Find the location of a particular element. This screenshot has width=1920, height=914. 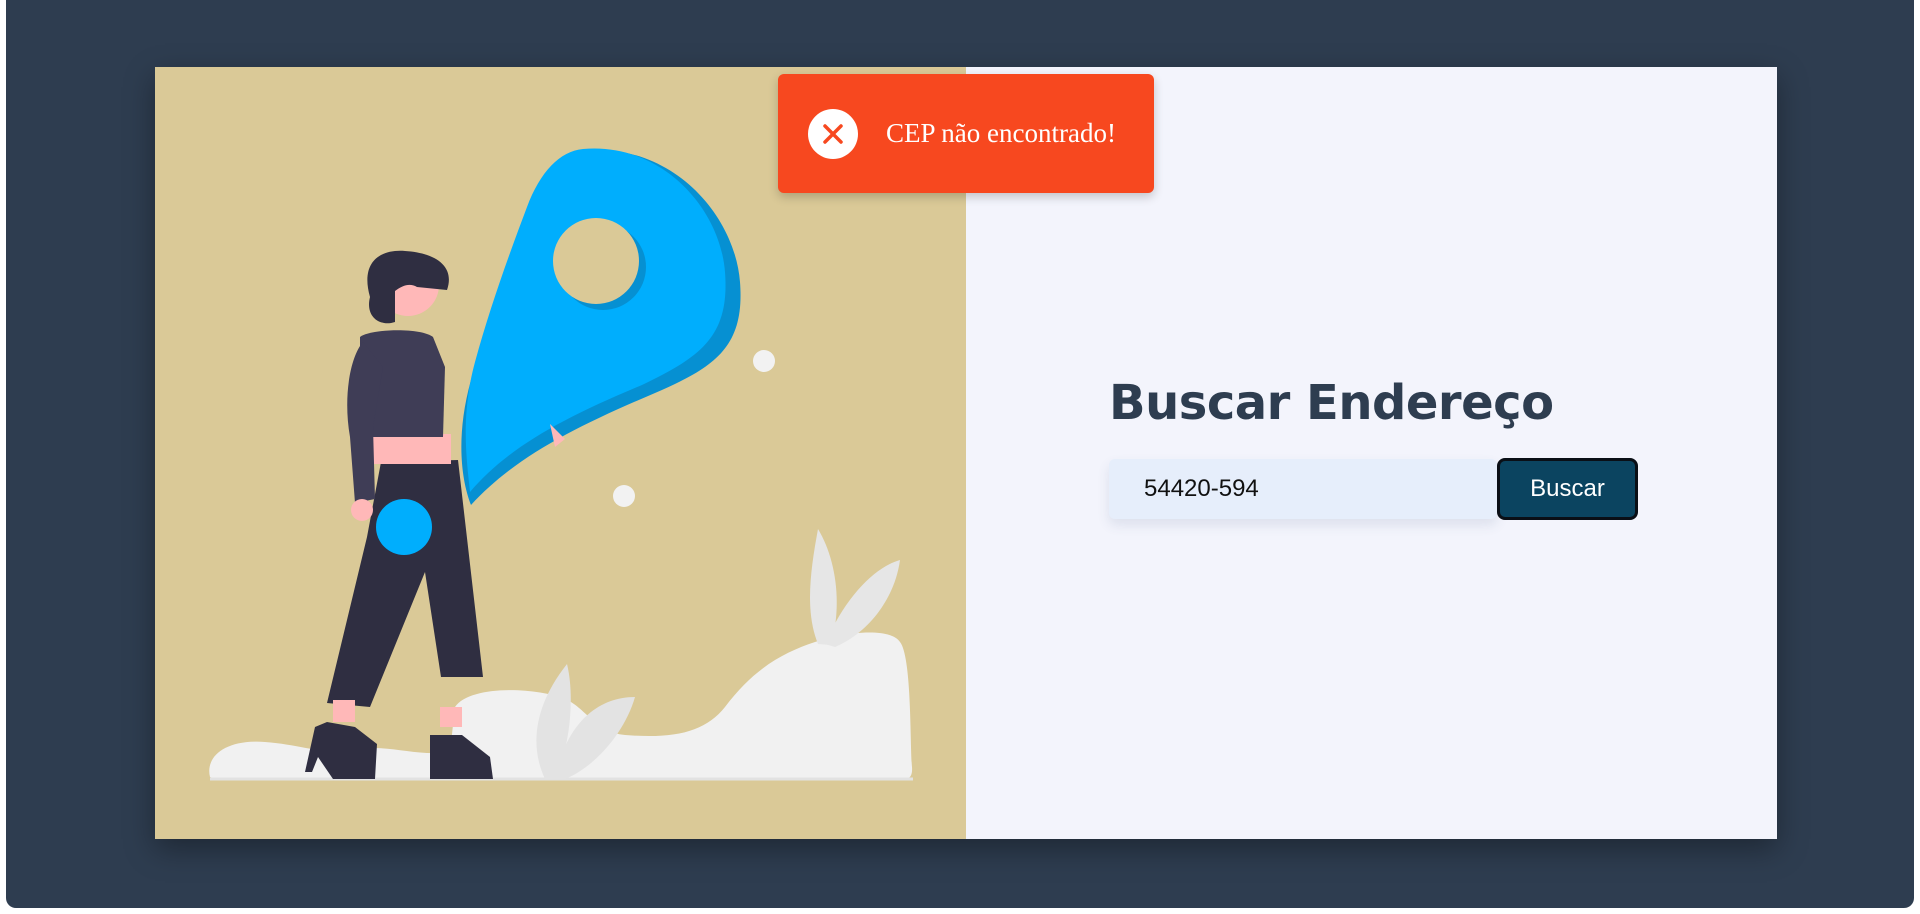

error-toast: CEP não encontrado! is located at coordinates (966, 133).